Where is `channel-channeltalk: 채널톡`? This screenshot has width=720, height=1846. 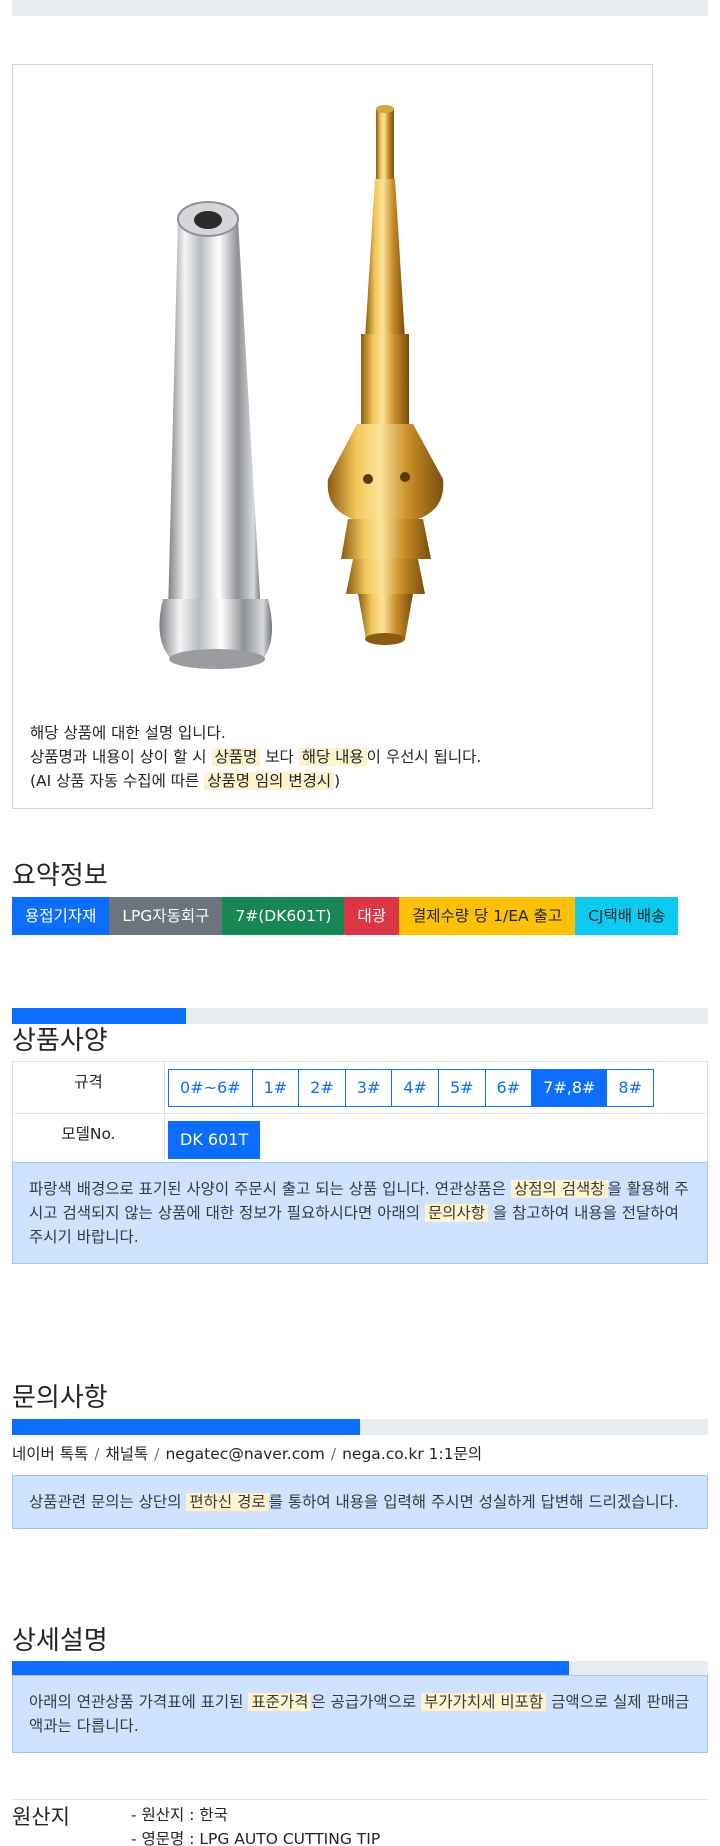 channel-channeltalk: 채널톡 is located at coordinates (126, 1454).